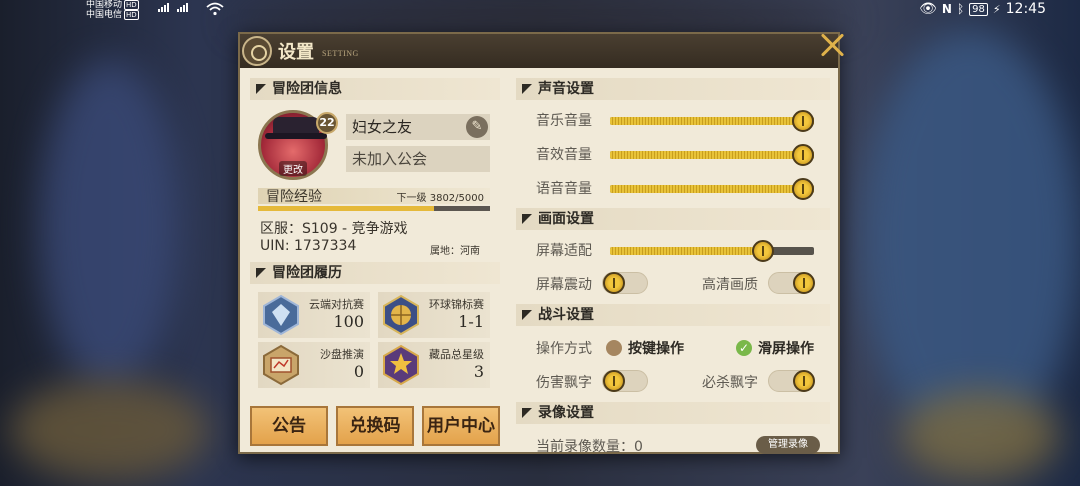  I want to click on edit-name-quill-icon: ✎, so click(477, 127).